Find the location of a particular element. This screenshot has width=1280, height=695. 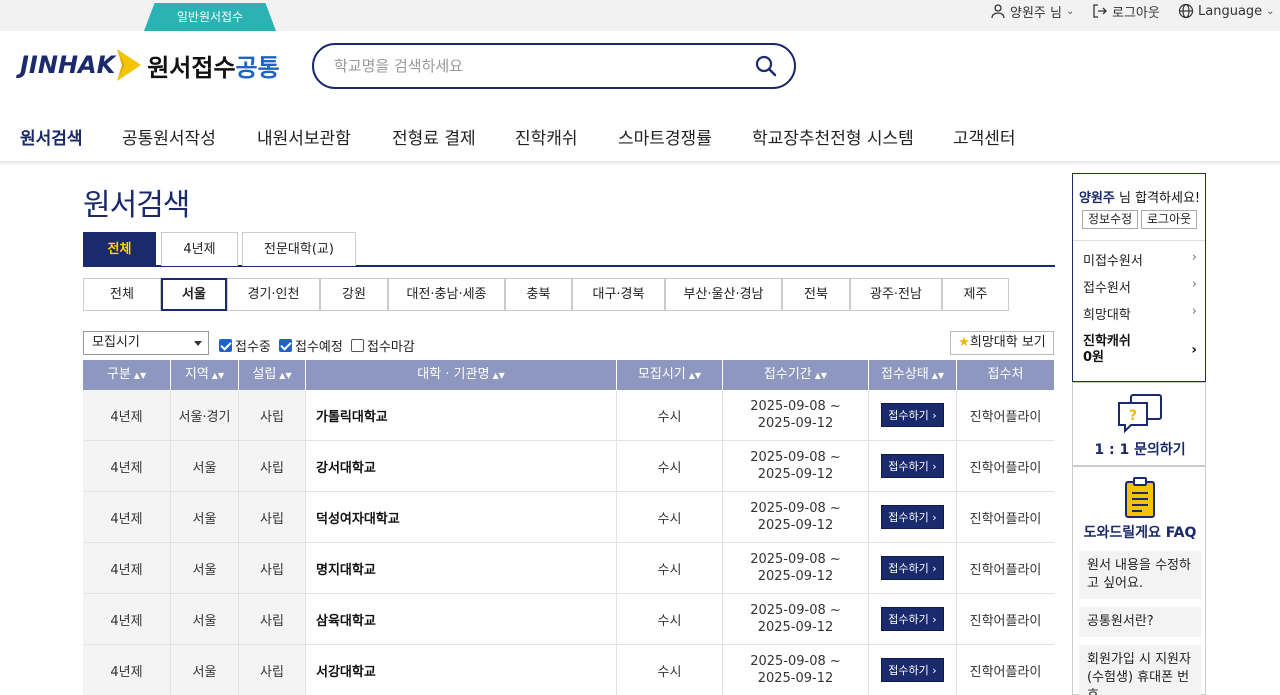

logout-link: 로그아웃 is located at coordinates (1126, 11).